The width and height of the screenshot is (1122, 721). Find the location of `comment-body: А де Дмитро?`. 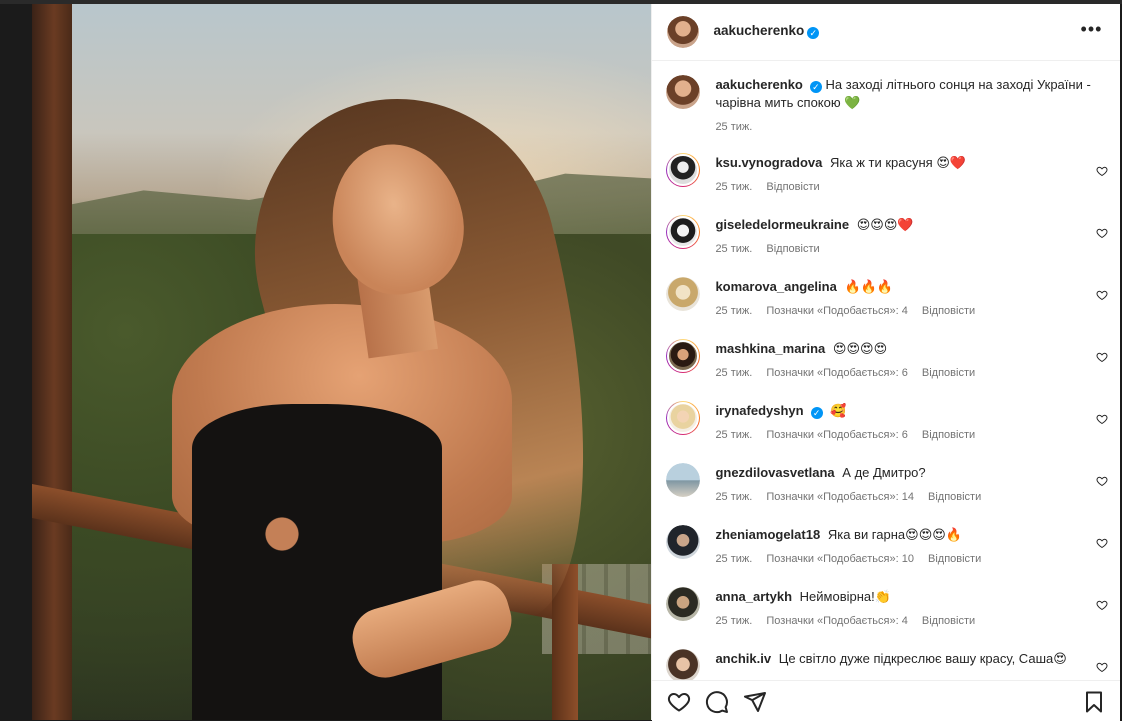

comment-body: А де Дмитро? is located at coordinates (884, 472).